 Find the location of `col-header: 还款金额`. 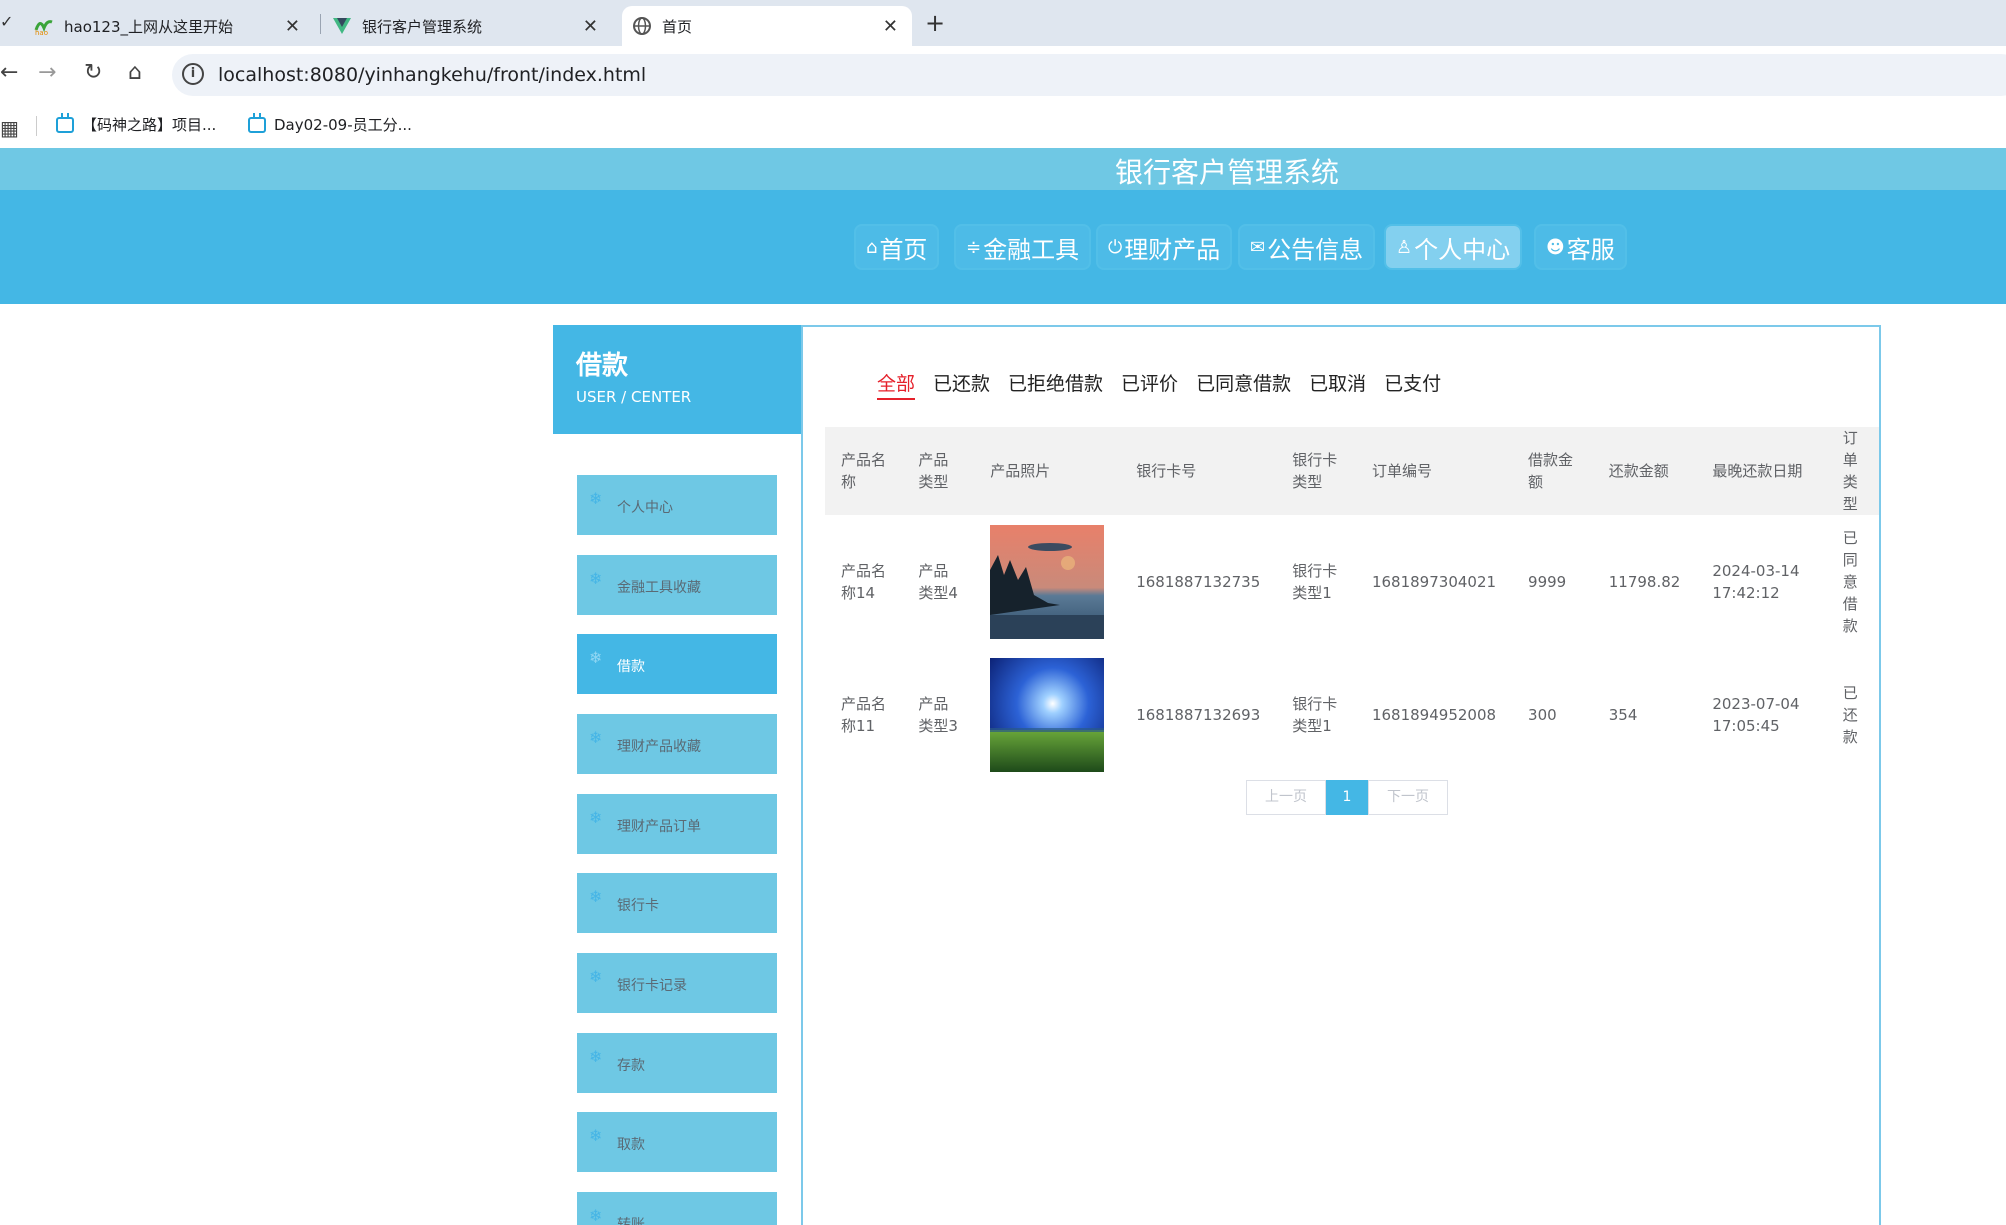

col-header: 还款金额 is located at coordinates (1645, 471).